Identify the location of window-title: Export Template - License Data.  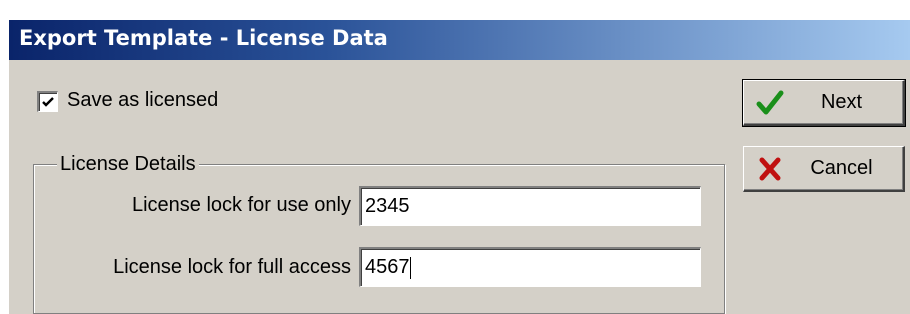
(203, 38).